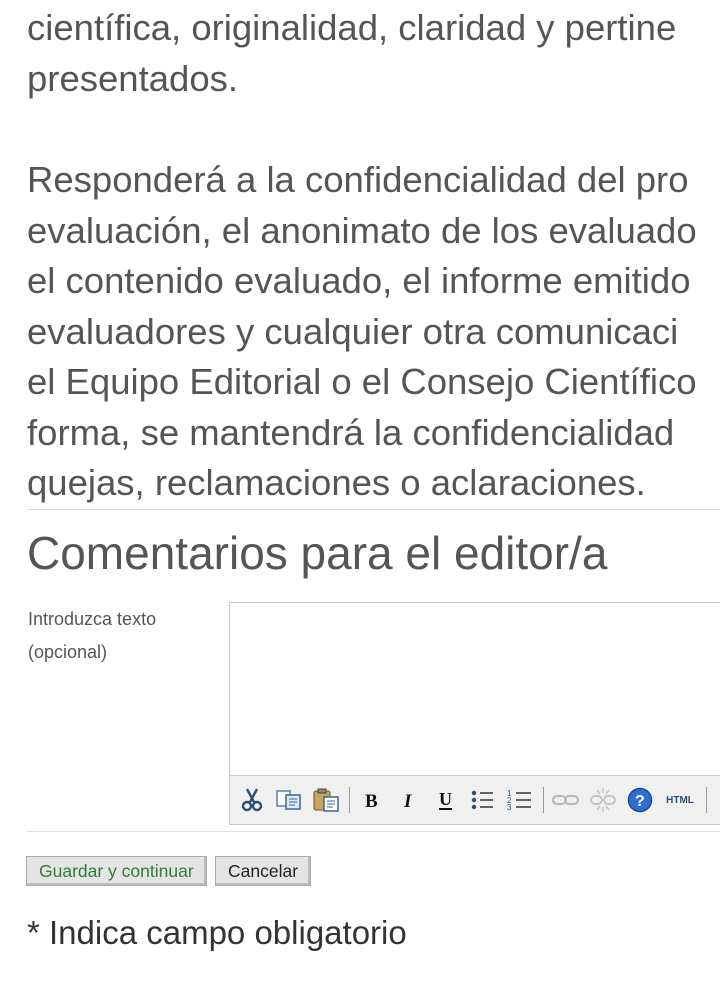 The image size is (720, 986). Describe the element at coordinates (353, 331) in the screenshot. I see `paragraph-line: evaluadores y cualquier otra comunicaci` at that location.